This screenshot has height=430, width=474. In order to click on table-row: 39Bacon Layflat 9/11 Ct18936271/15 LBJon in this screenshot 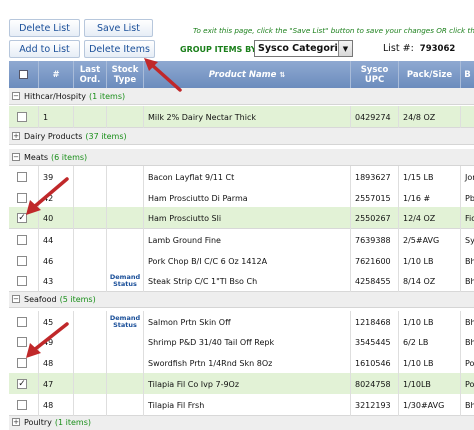, I will do `click(241, 177)`.